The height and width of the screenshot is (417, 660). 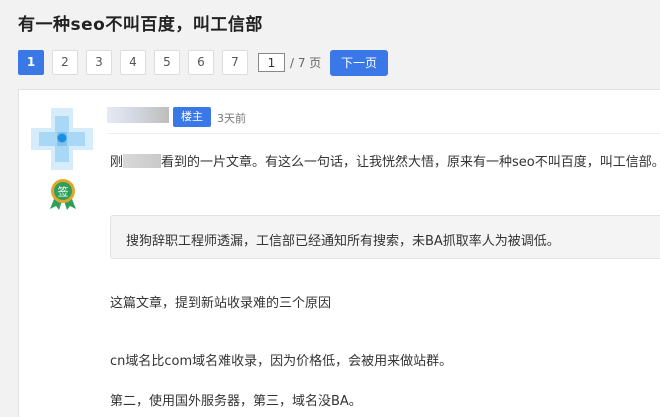 I want to click on page-button-5: 5, so click(x=167, y=62).